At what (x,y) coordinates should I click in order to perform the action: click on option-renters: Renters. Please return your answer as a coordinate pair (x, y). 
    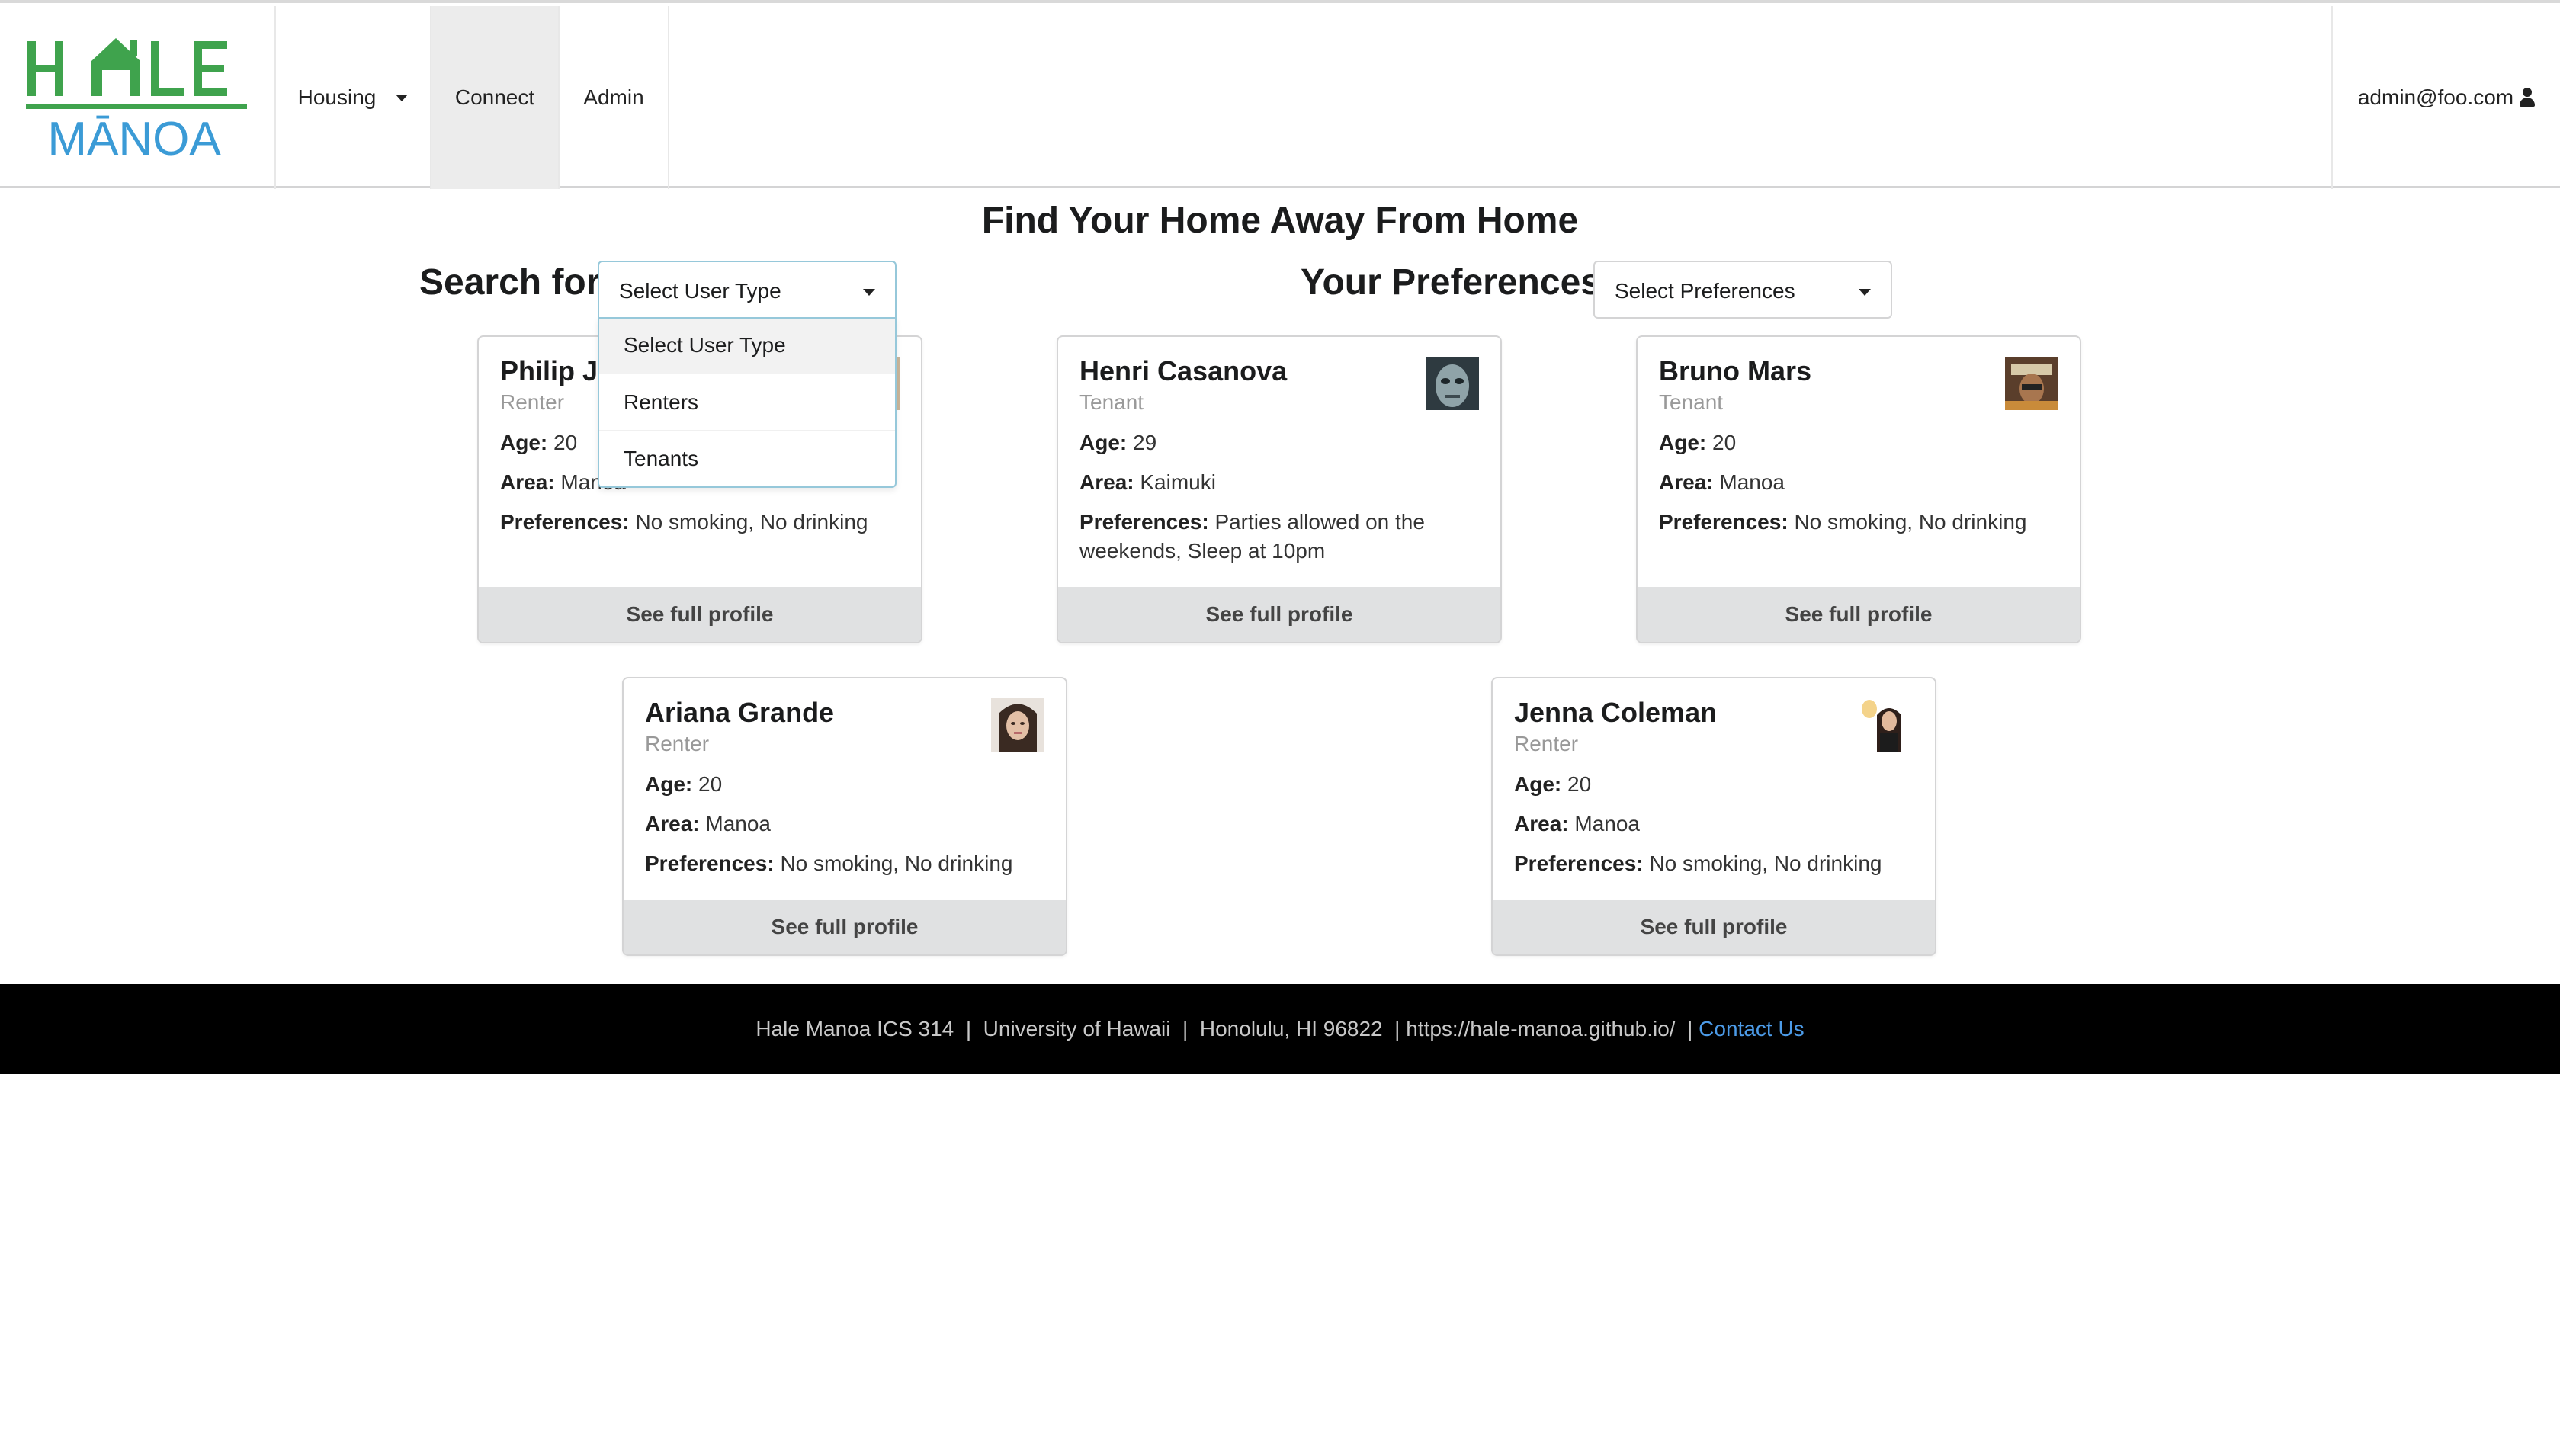
    Looking at the image, I should click on (747, 402).